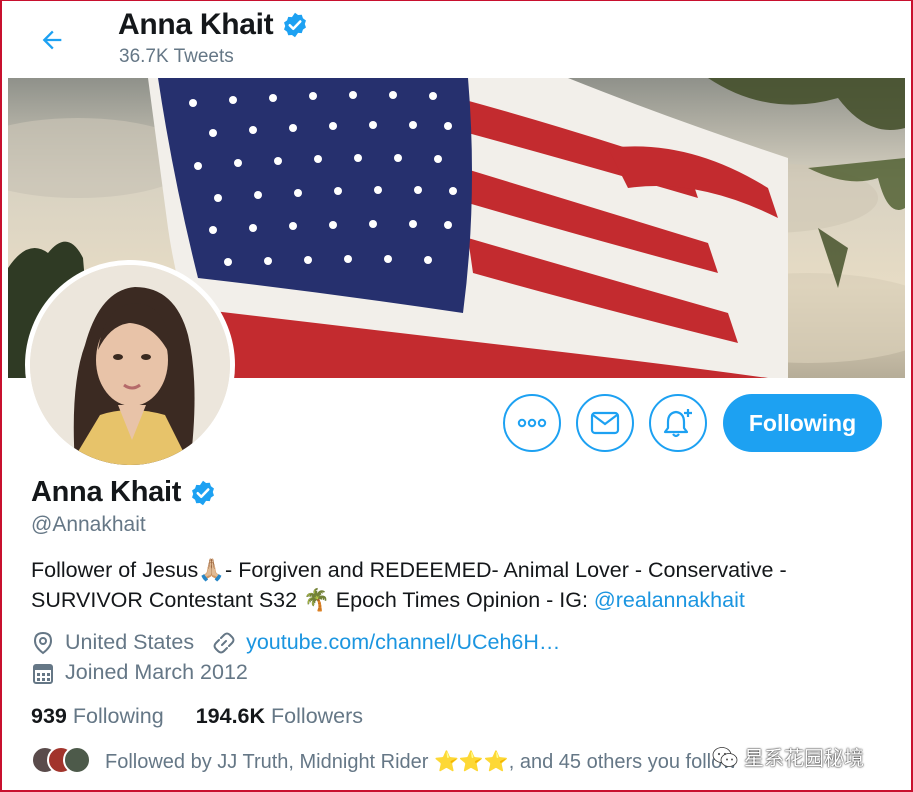  I want to click on back-button, so click(52, 40).